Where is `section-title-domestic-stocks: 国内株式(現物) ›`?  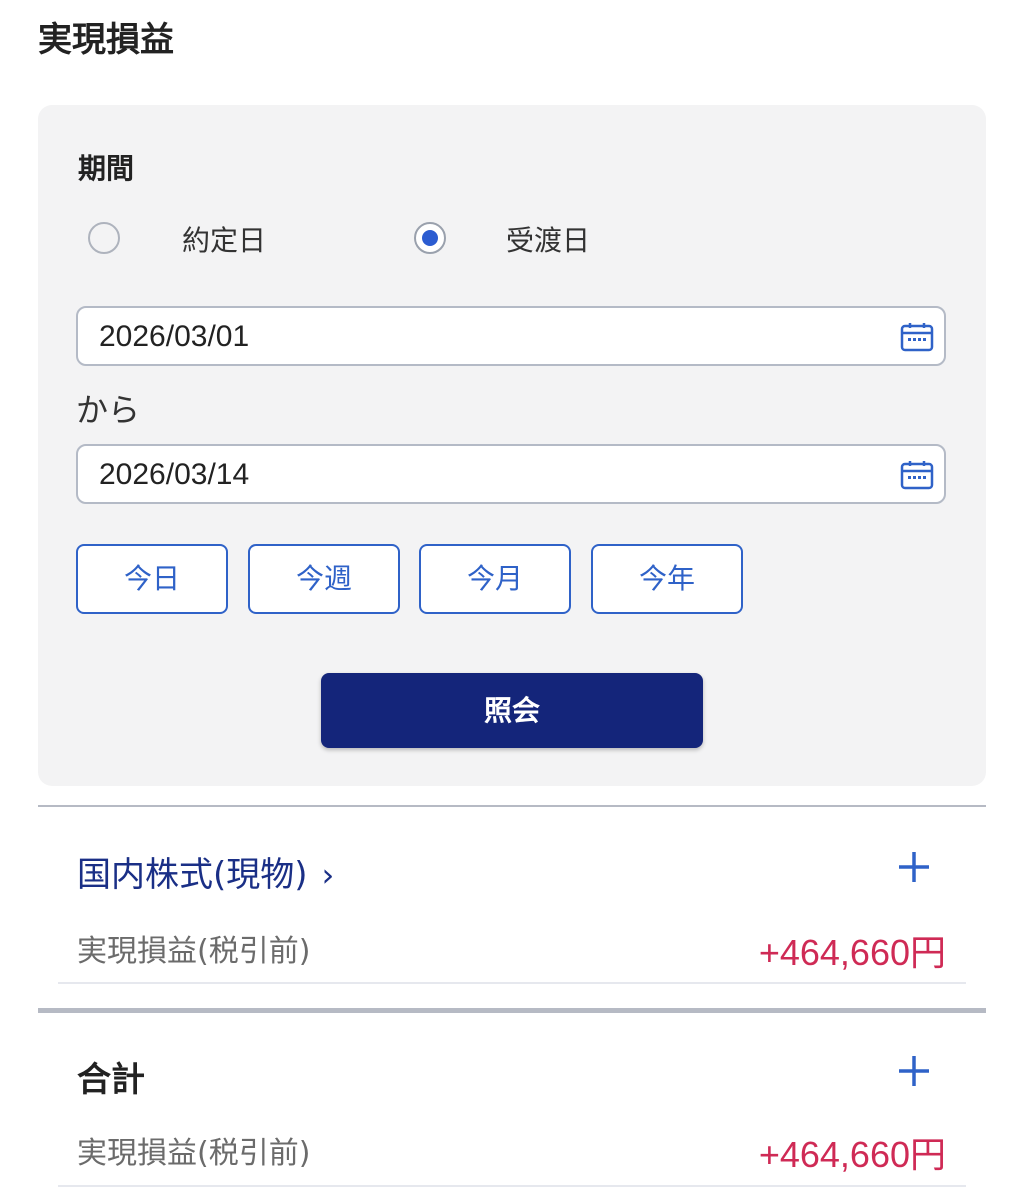
section-title-domestic-stocks: 国内株式(現物) › is located at coordinates (205, 871).